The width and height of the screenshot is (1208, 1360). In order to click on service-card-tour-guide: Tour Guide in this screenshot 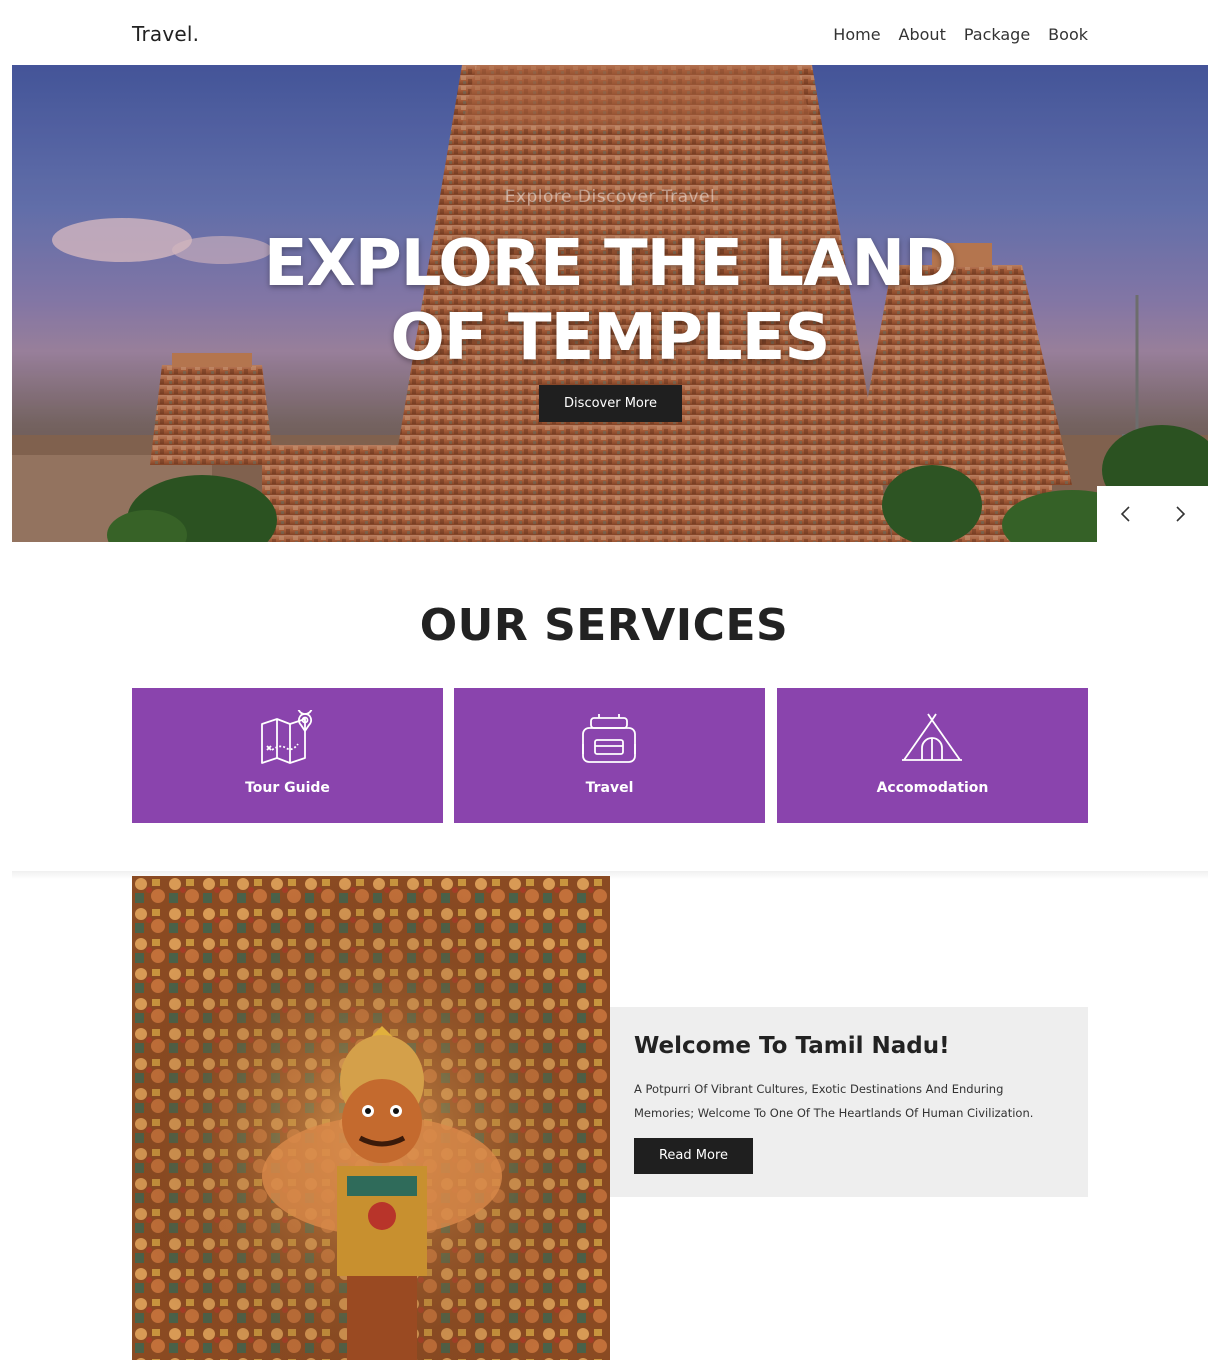, I will do `click(287, 755)`.